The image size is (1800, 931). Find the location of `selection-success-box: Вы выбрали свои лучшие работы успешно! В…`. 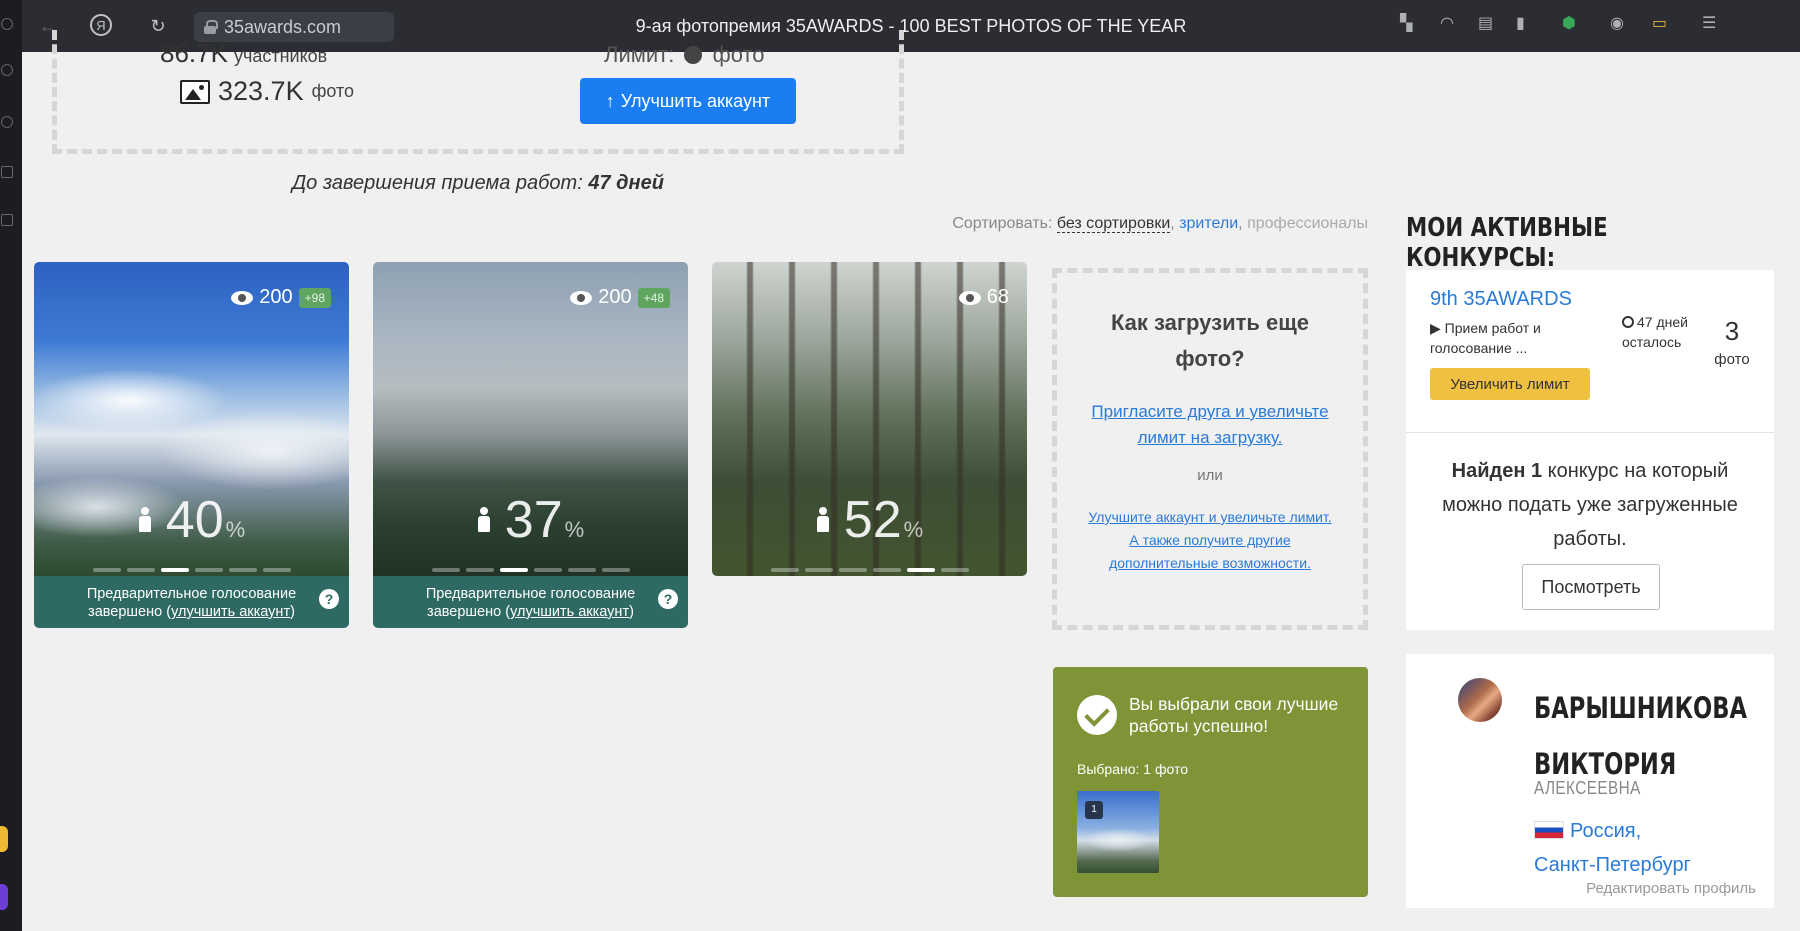

selection-success-box: Вы выбрали свои лучшие работы успешно! В… is located at coordinates (1210, 782).